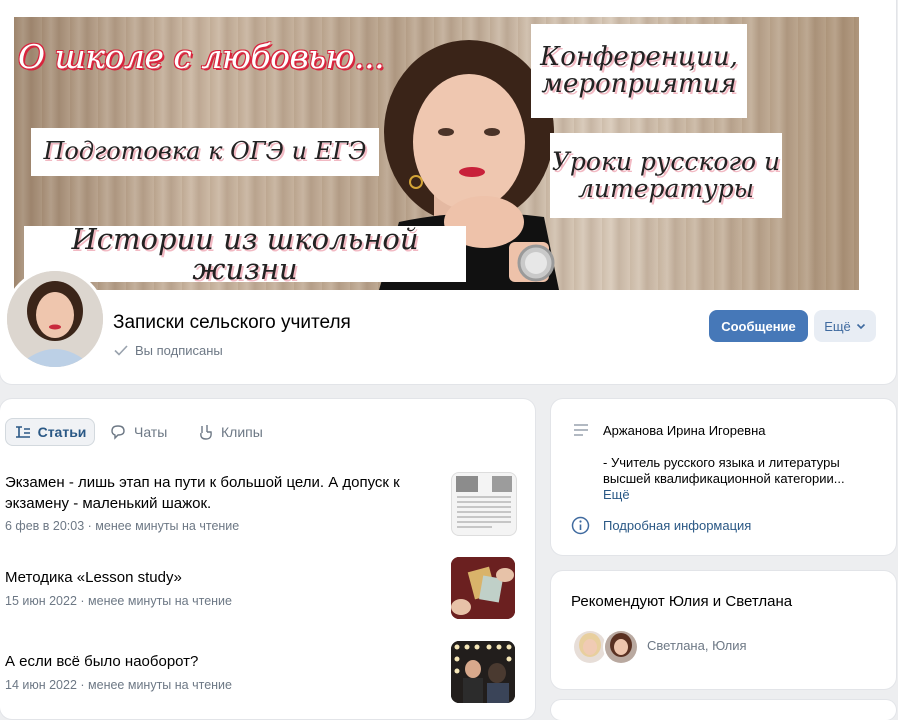  Describe the element at coordinates (232, 322) in the screenshot. I see `group-name: Записки сельского учителя` at that location.